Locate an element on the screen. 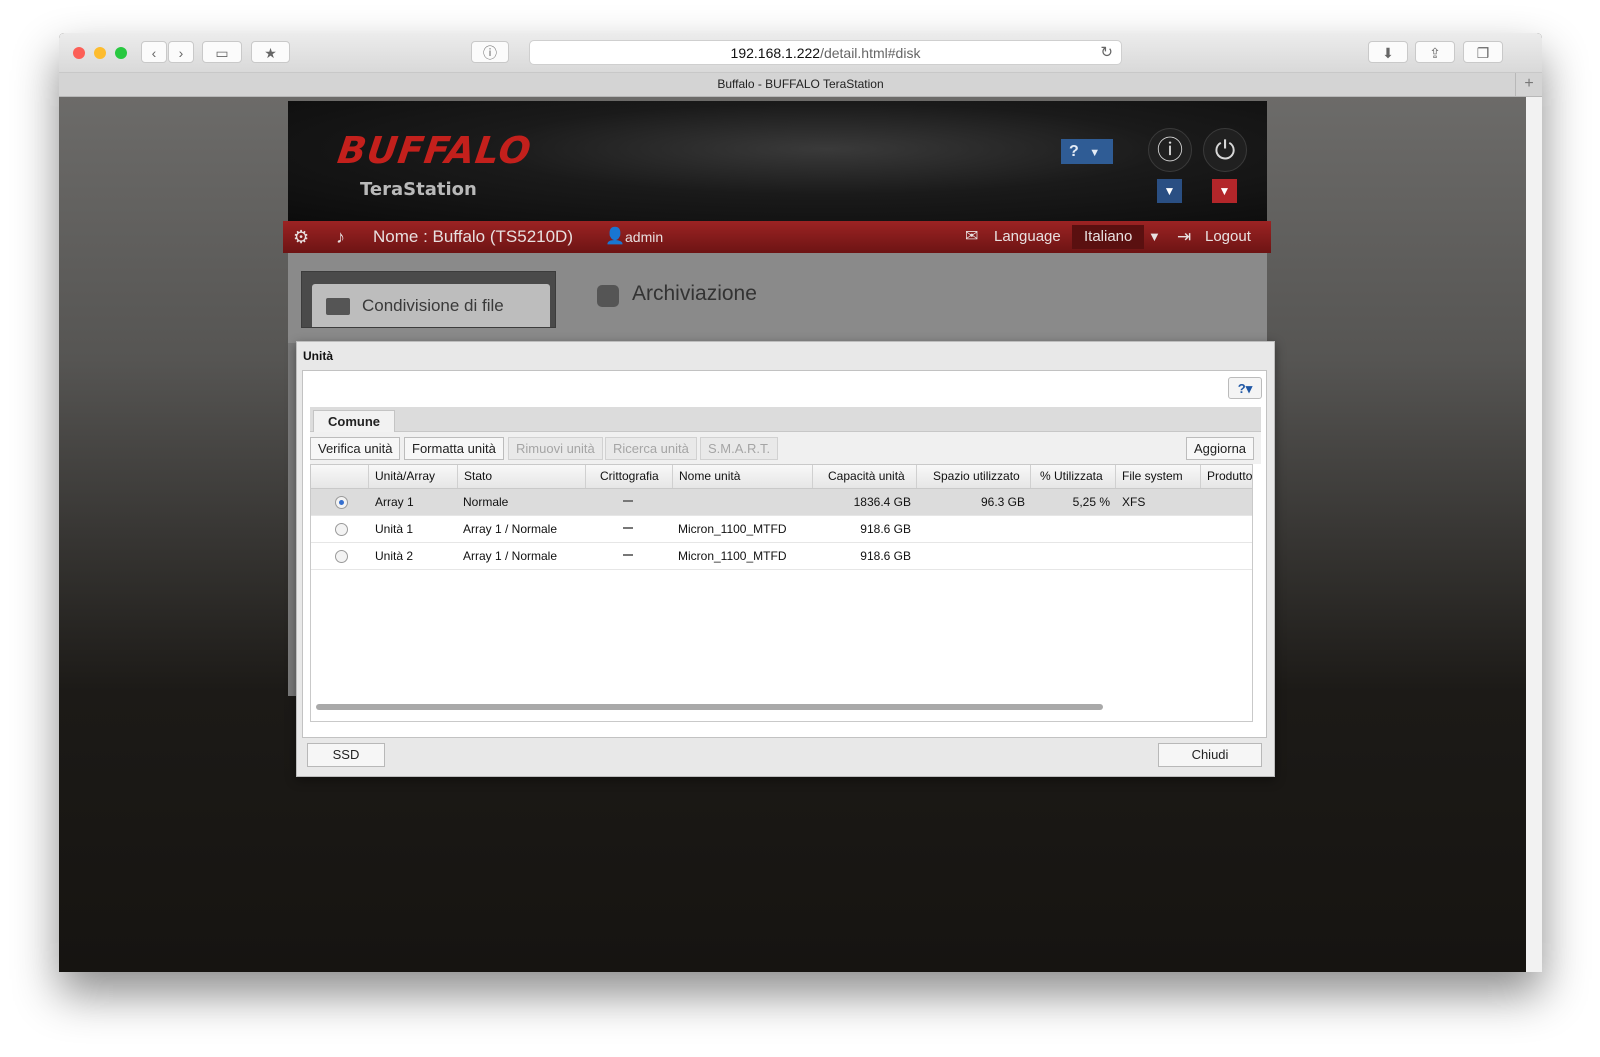  share-icon: ⇪ is located at coordinates (1435, 53).